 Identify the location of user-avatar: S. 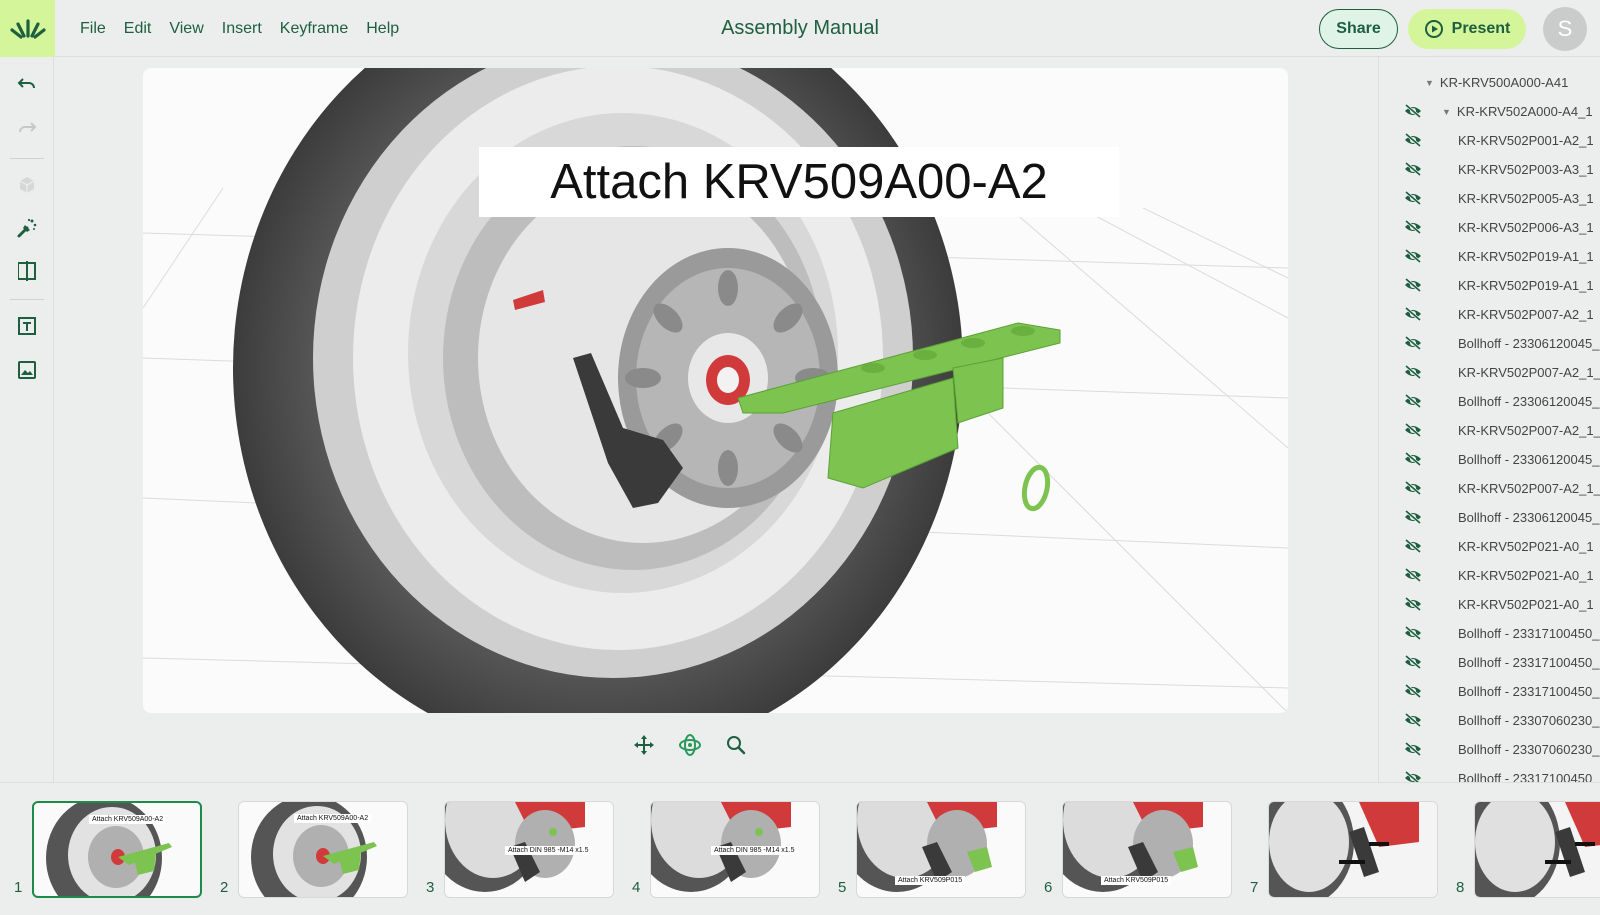
(1565, 29).